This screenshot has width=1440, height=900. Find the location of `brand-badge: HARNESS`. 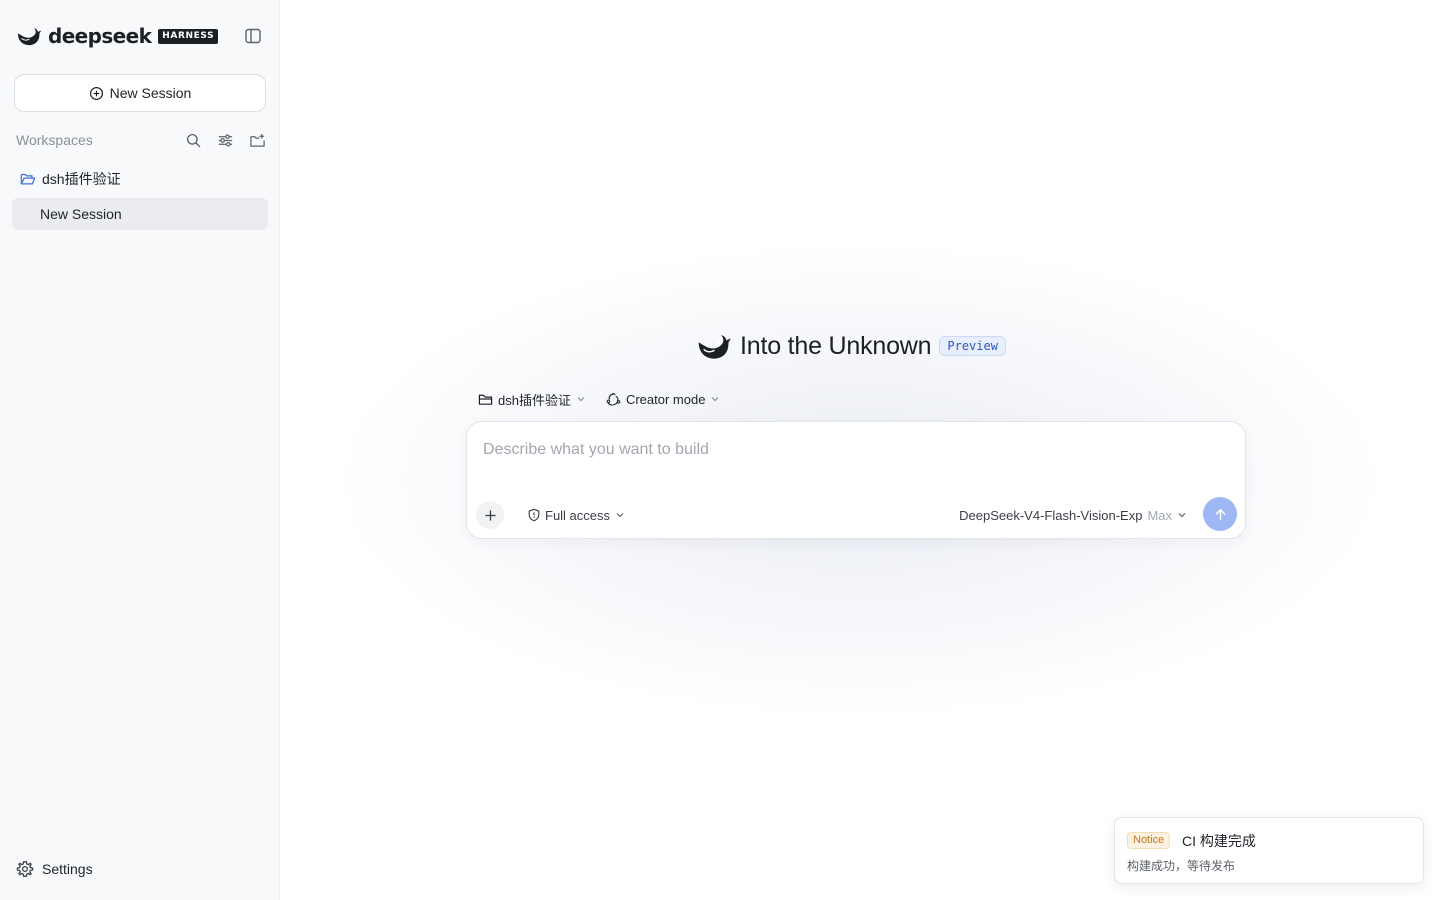

brand-badge: HARNESS is located at coordinates (188, 36).